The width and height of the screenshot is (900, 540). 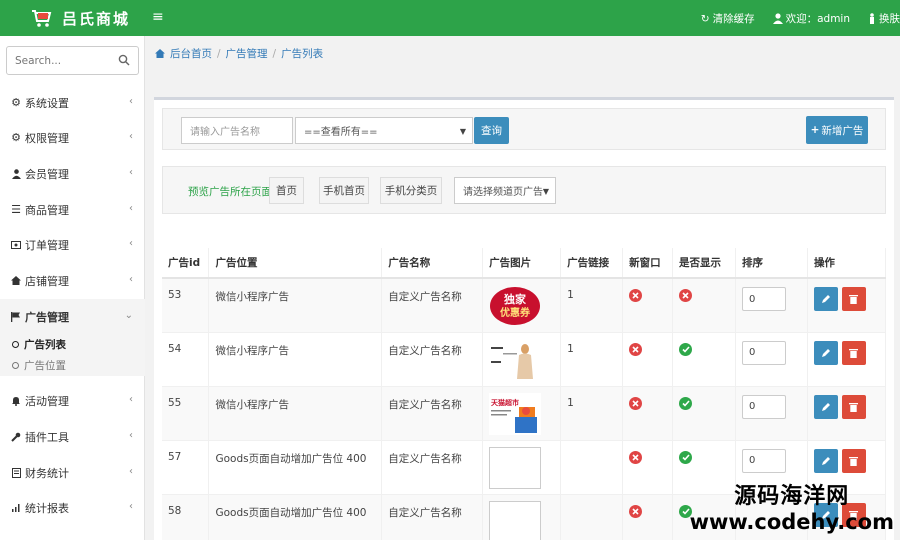 I want to click on submenu-item-ad-list: 广告列表, so click(x=72, y=344).